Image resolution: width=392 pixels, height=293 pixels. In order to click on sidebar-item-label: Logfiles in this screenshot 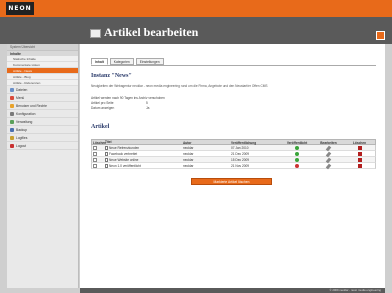, I will do `click(22, 137)`.